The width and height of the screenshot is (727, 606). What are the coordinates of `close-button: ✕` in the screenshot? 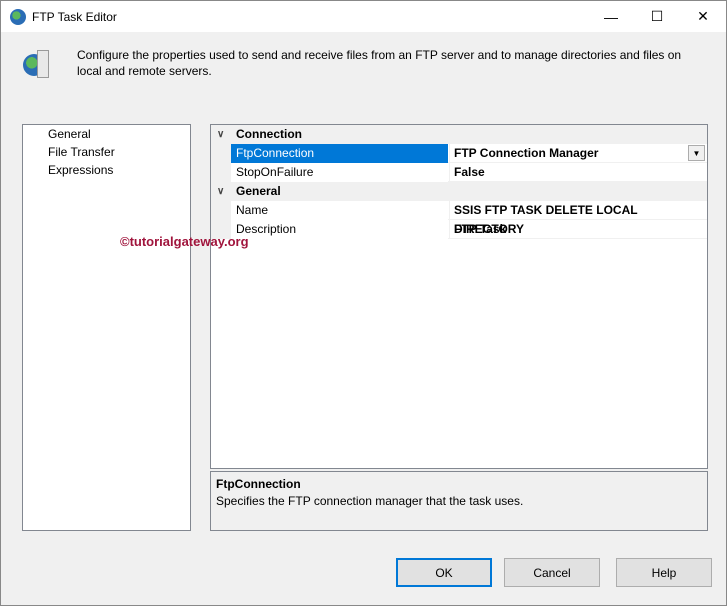 It's located at (703, 16).